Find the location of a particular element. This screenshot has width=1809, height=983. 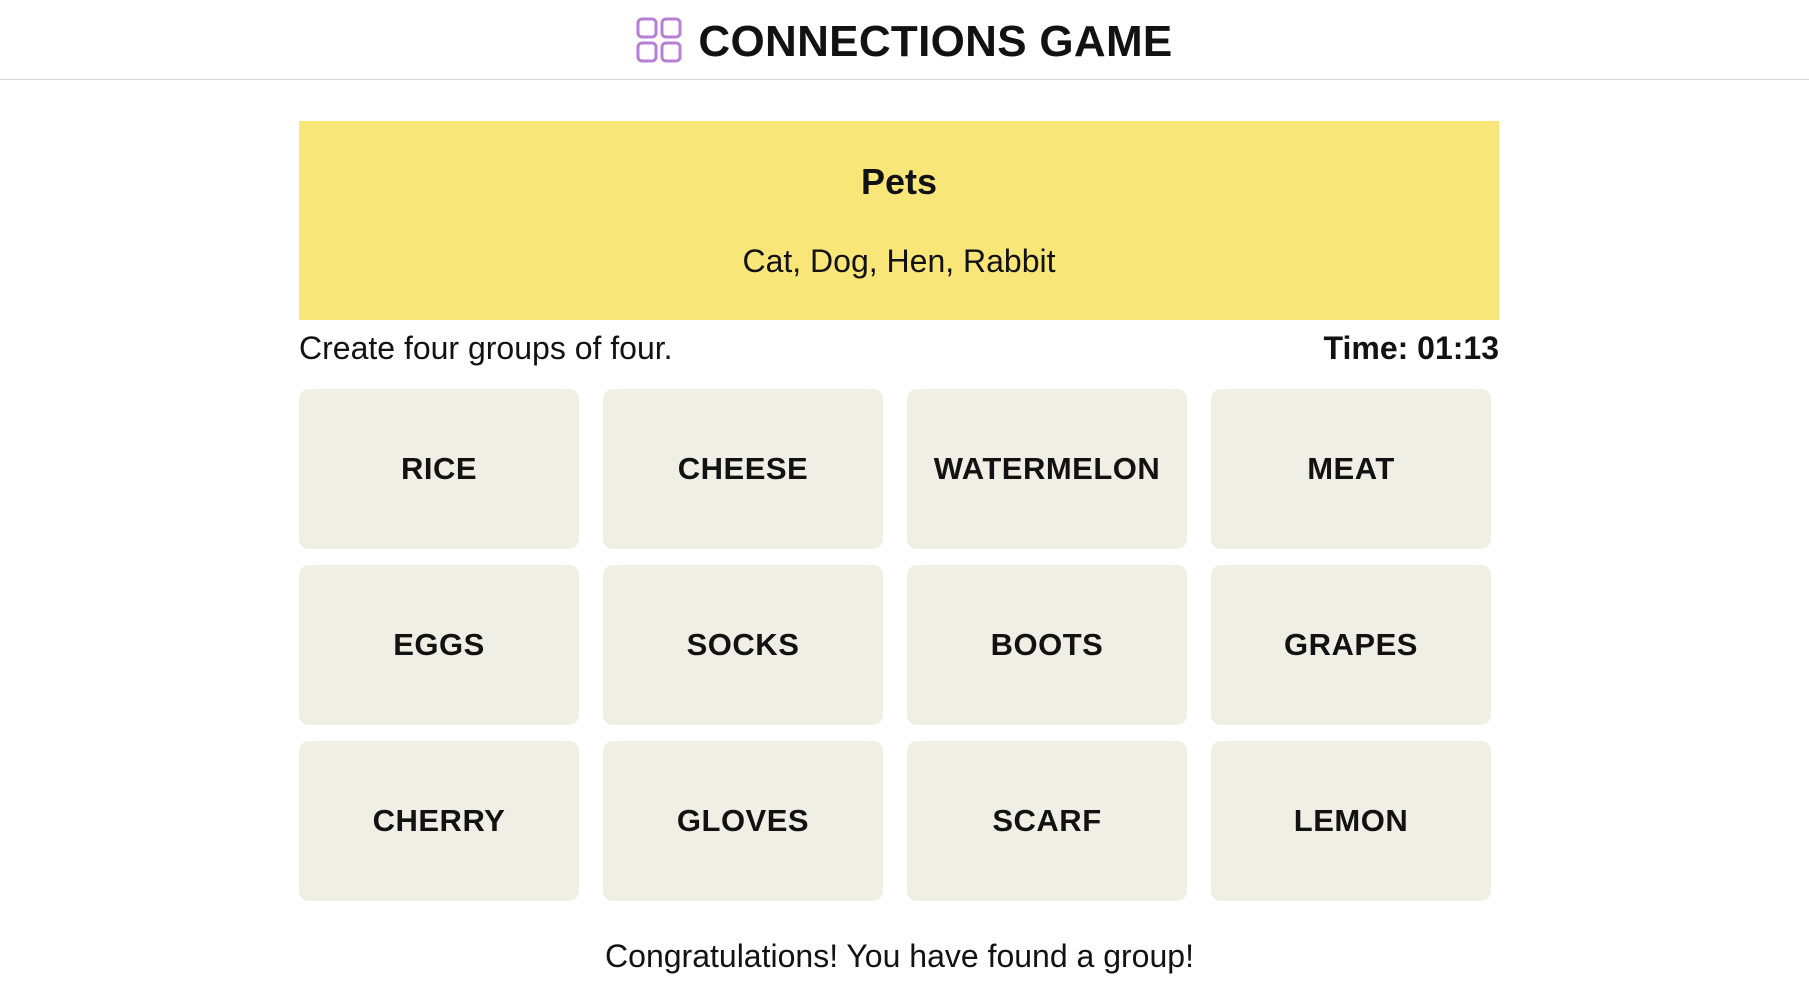

solved-group-banner: Pets Cat, Dog, Hen, Rabbit is located at coordinates (899, 220).